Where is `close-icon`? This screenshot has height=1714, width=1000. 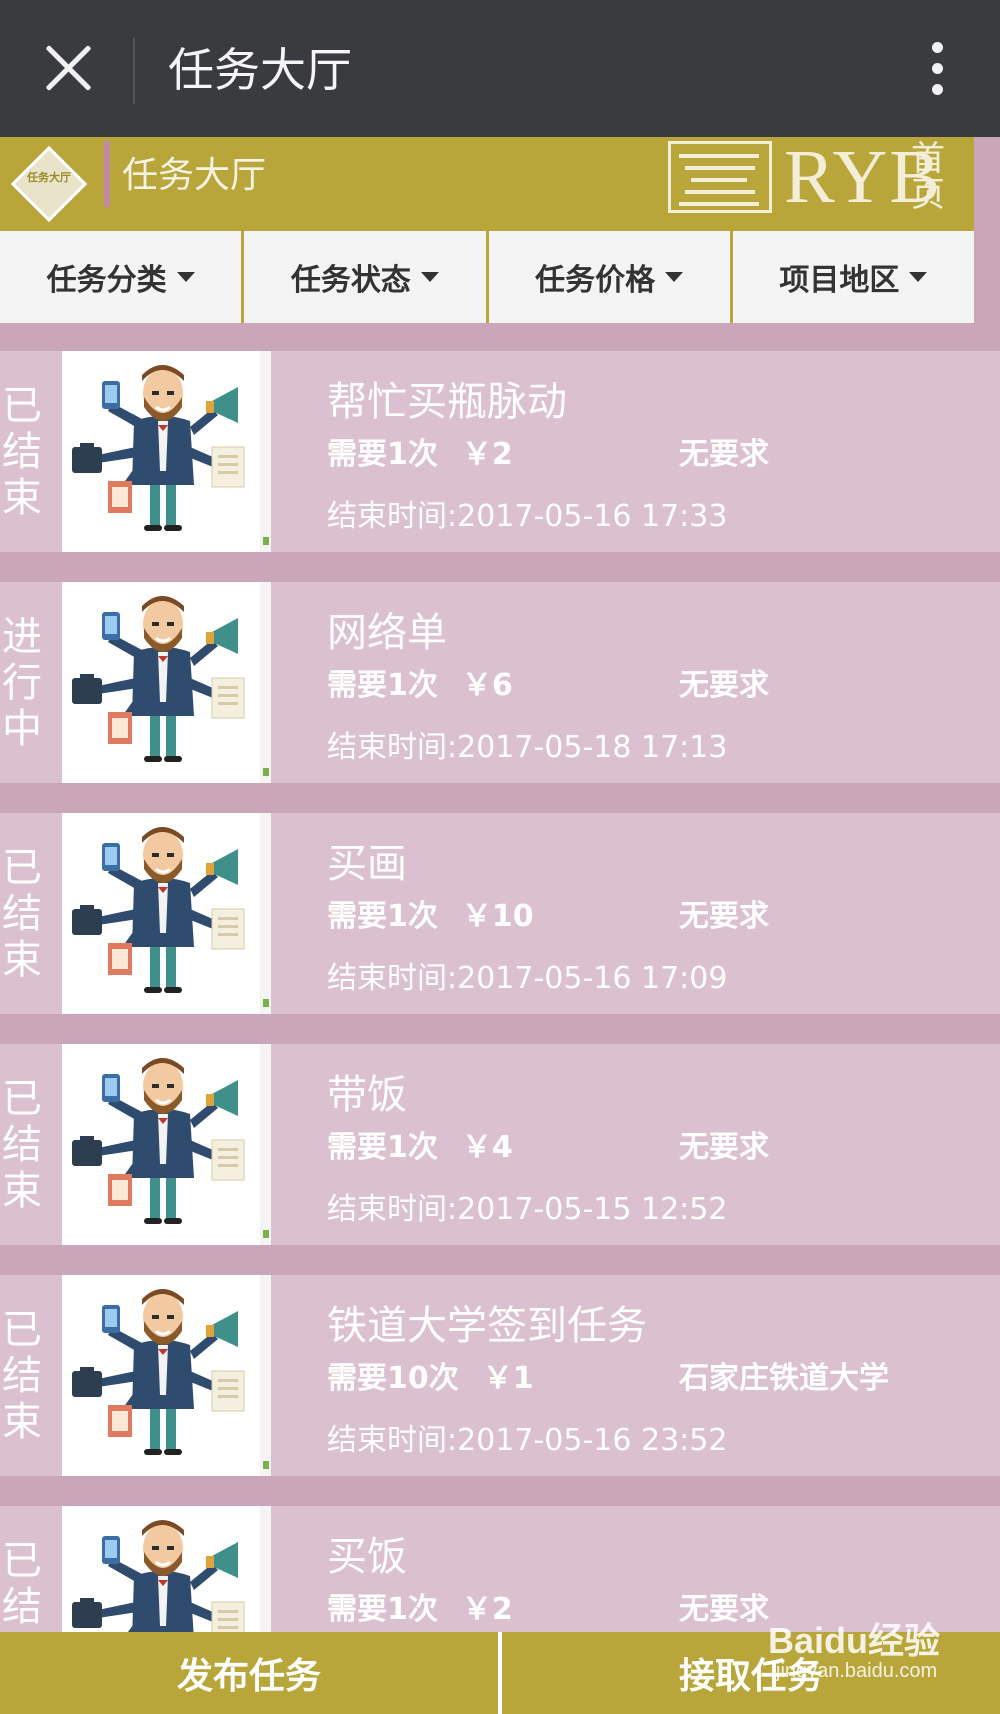
close-icon is located at coordinates (68, 68).